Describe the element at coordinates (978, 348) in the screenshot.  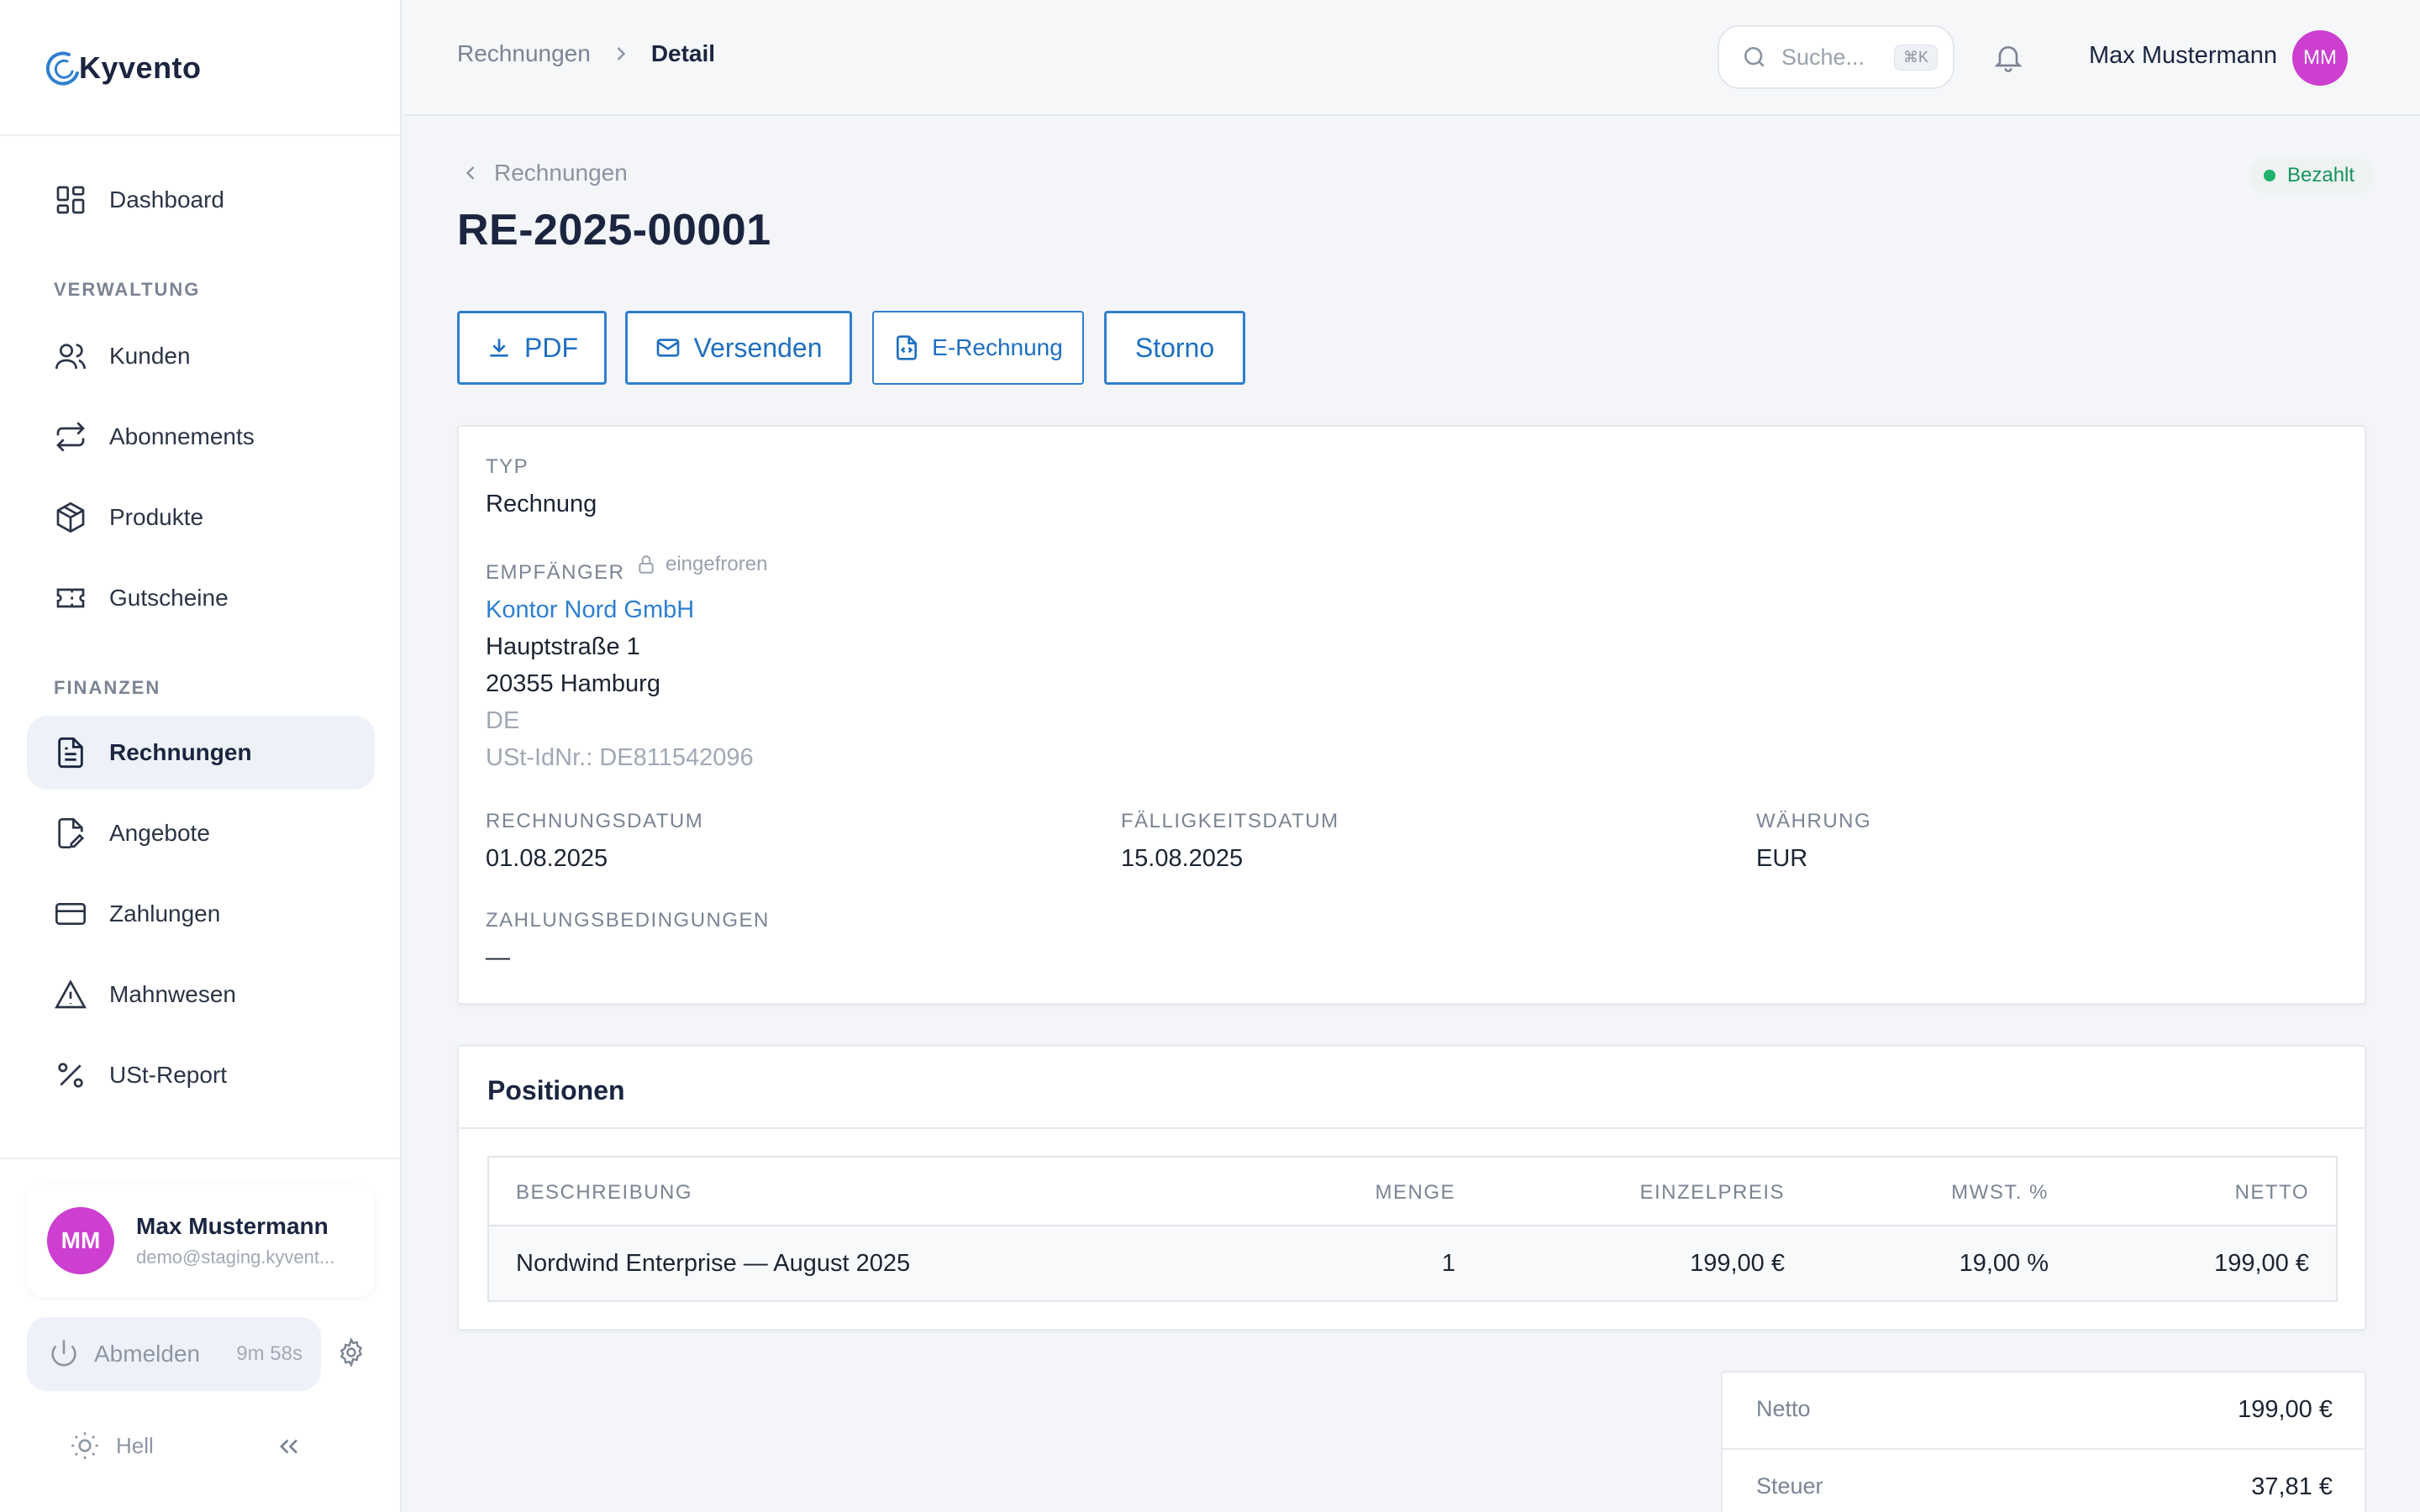
I see `erechnung-button: E-Rechnung` at that location.